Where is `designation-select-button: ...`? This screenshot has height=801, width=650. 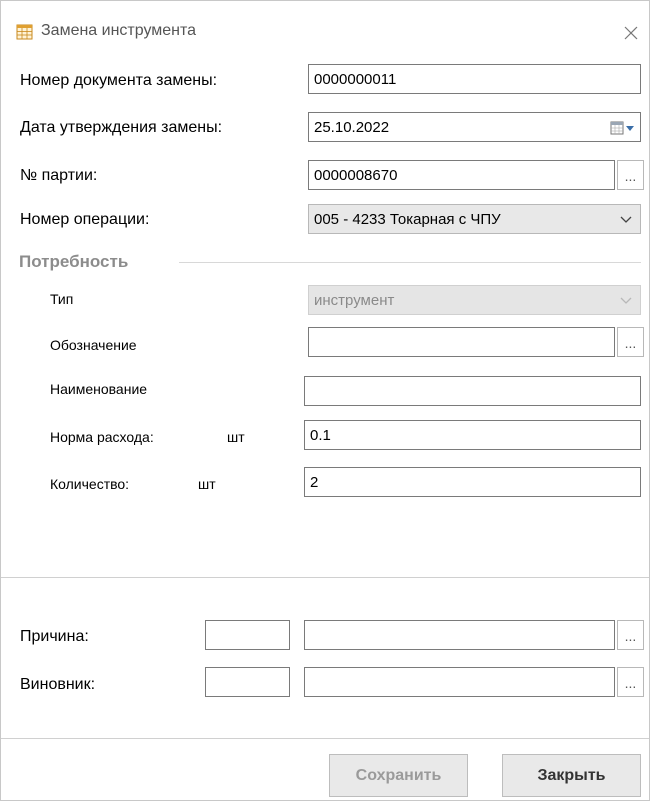 designation-select-button: ... is located at coordinates (630, 342).